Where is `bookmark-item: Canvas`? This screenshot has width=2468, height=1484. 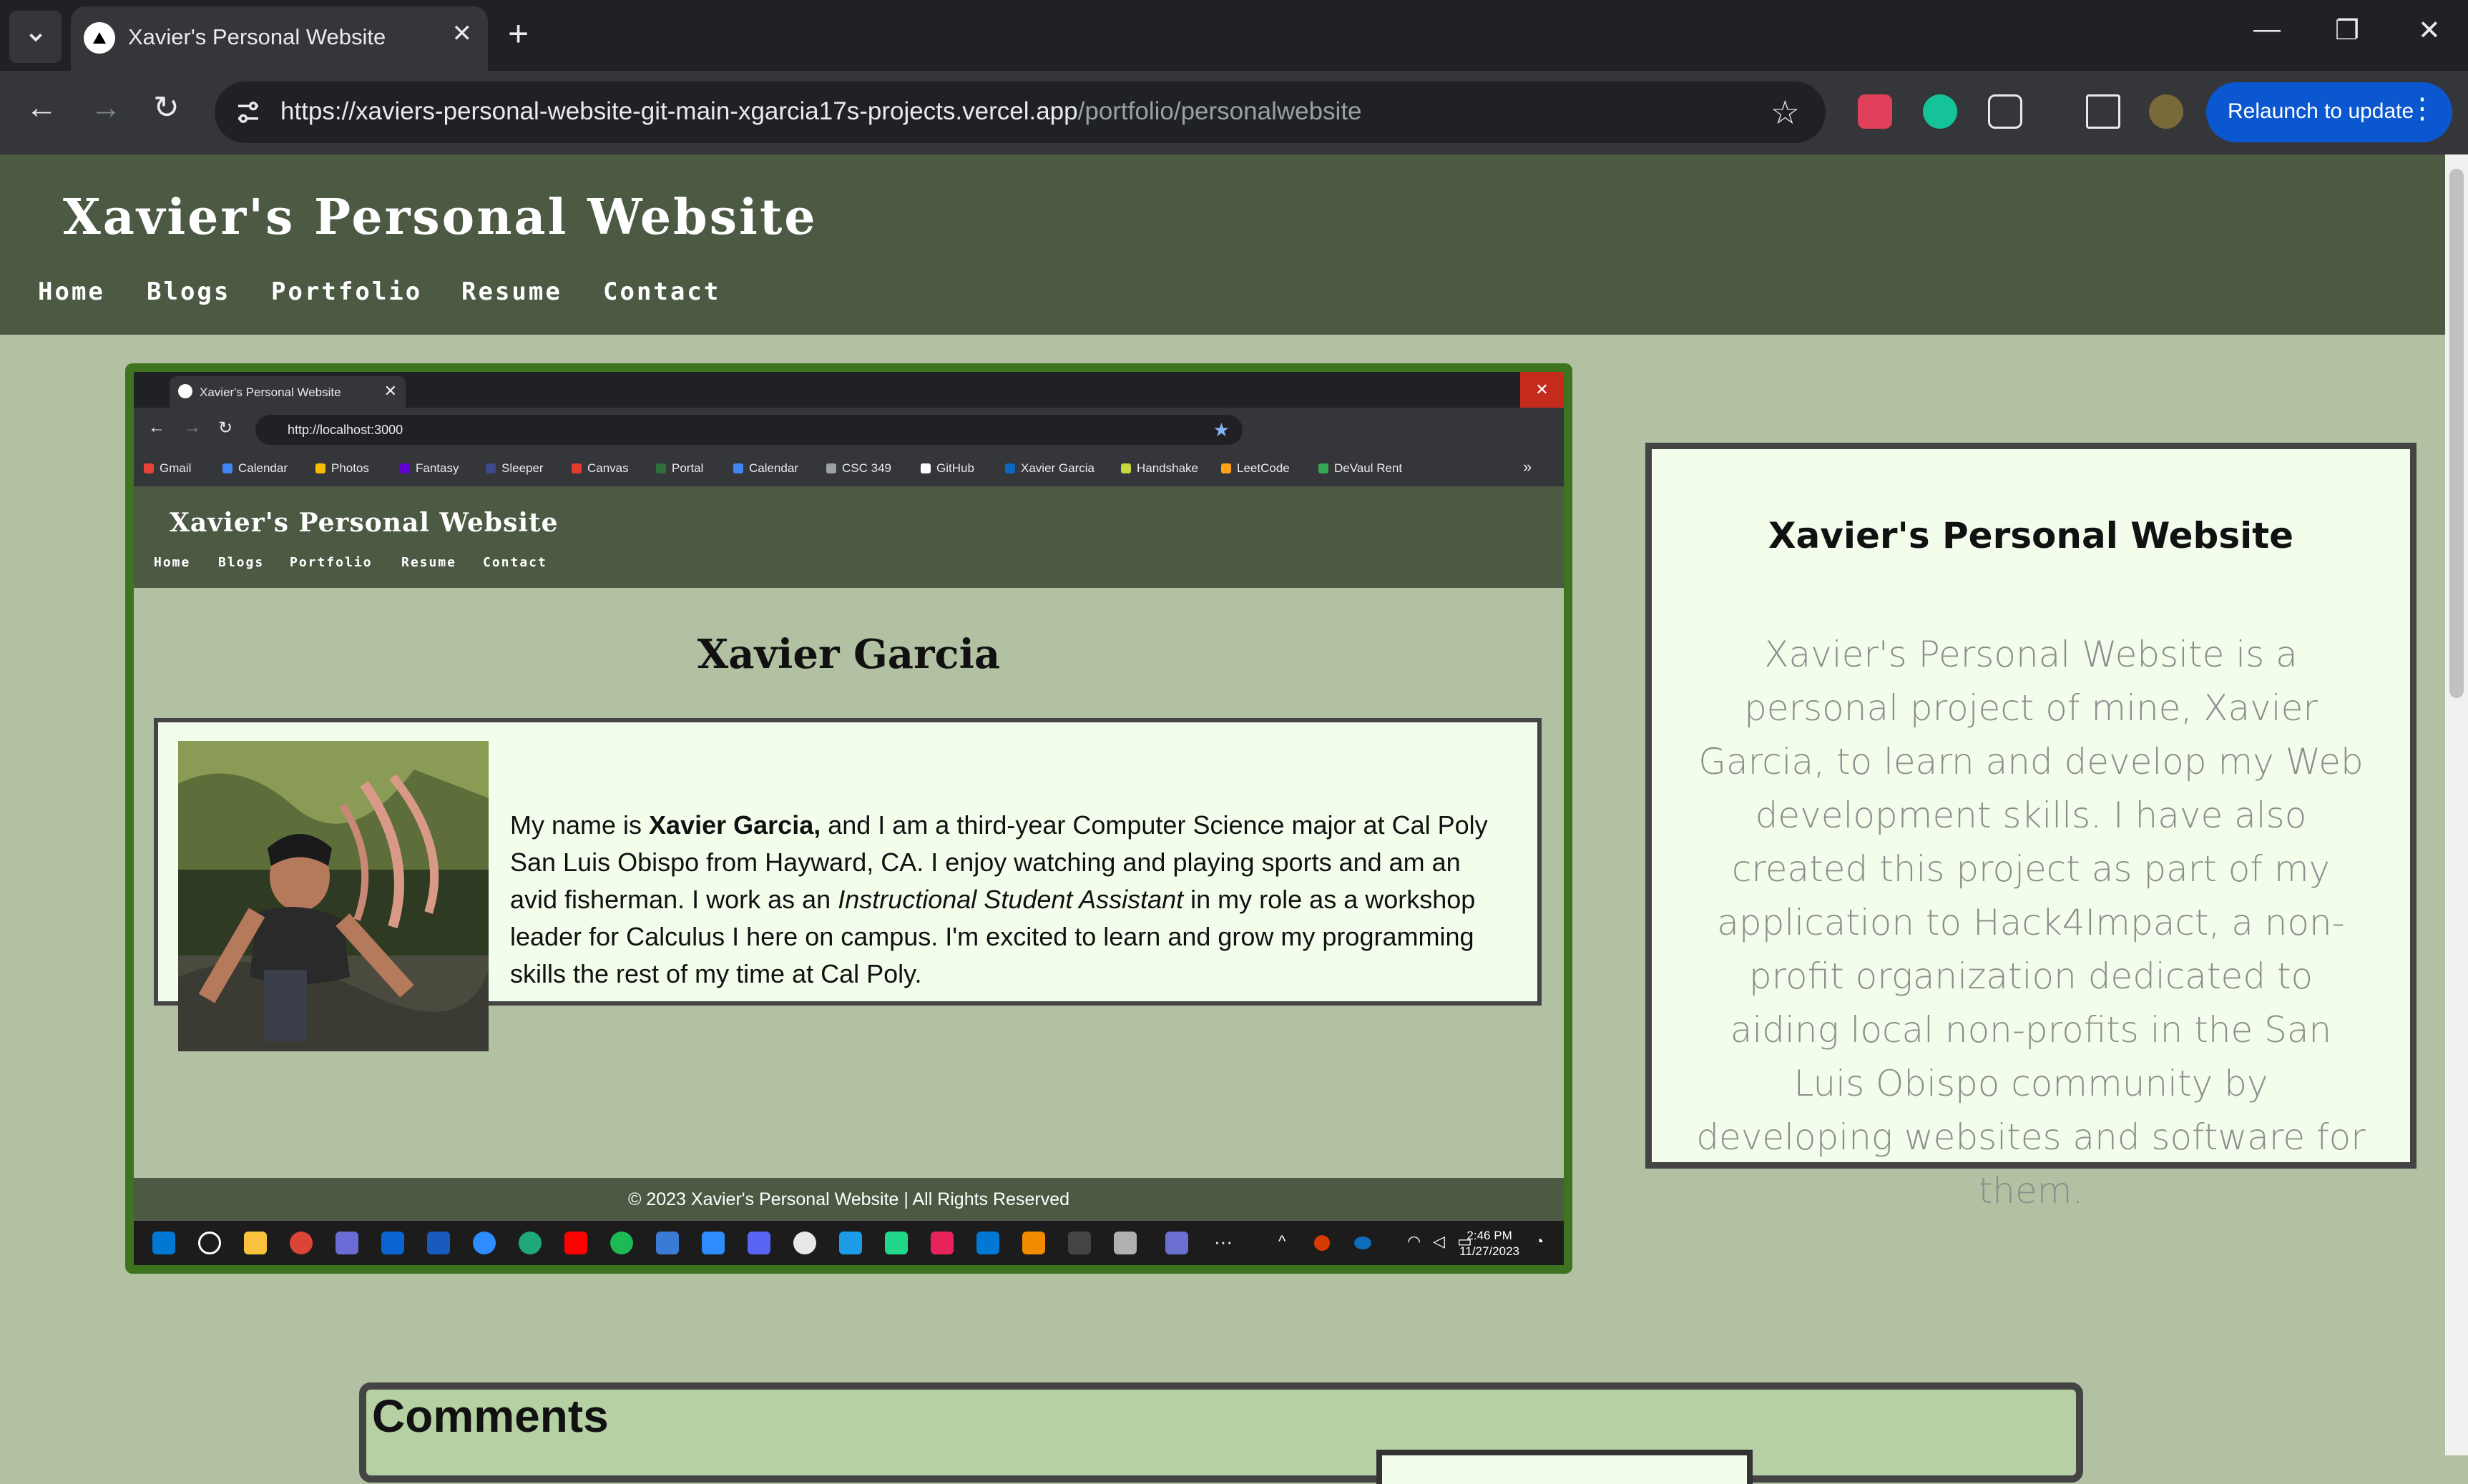 bookmark-item: Canvas is located at coordinates (608, 468).